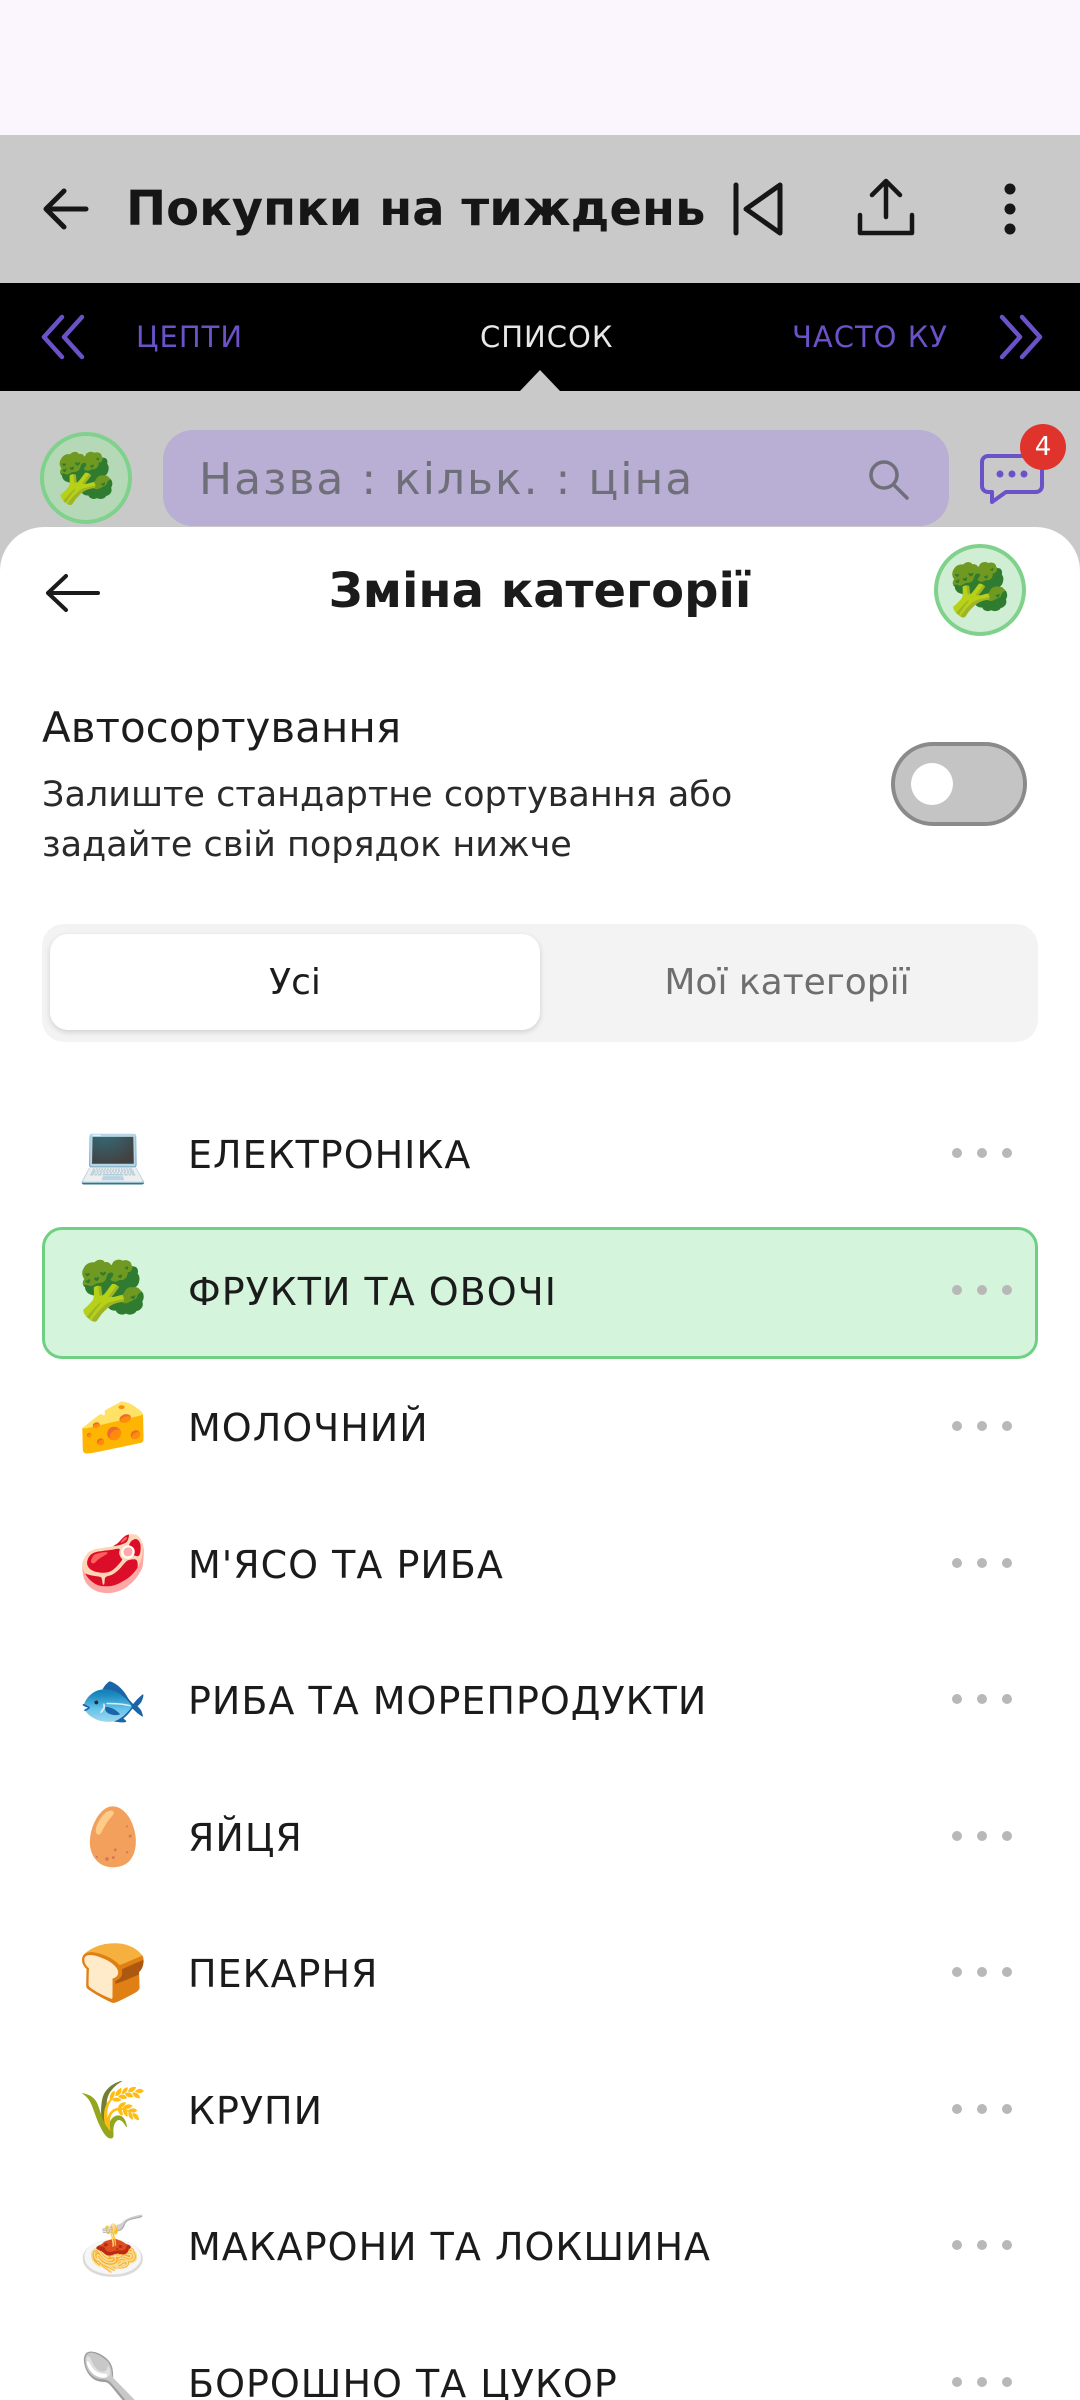  Describe the element at coordinates (113, 1427) in the screenshot. I see `cheese-icon: 🧀` at that location.